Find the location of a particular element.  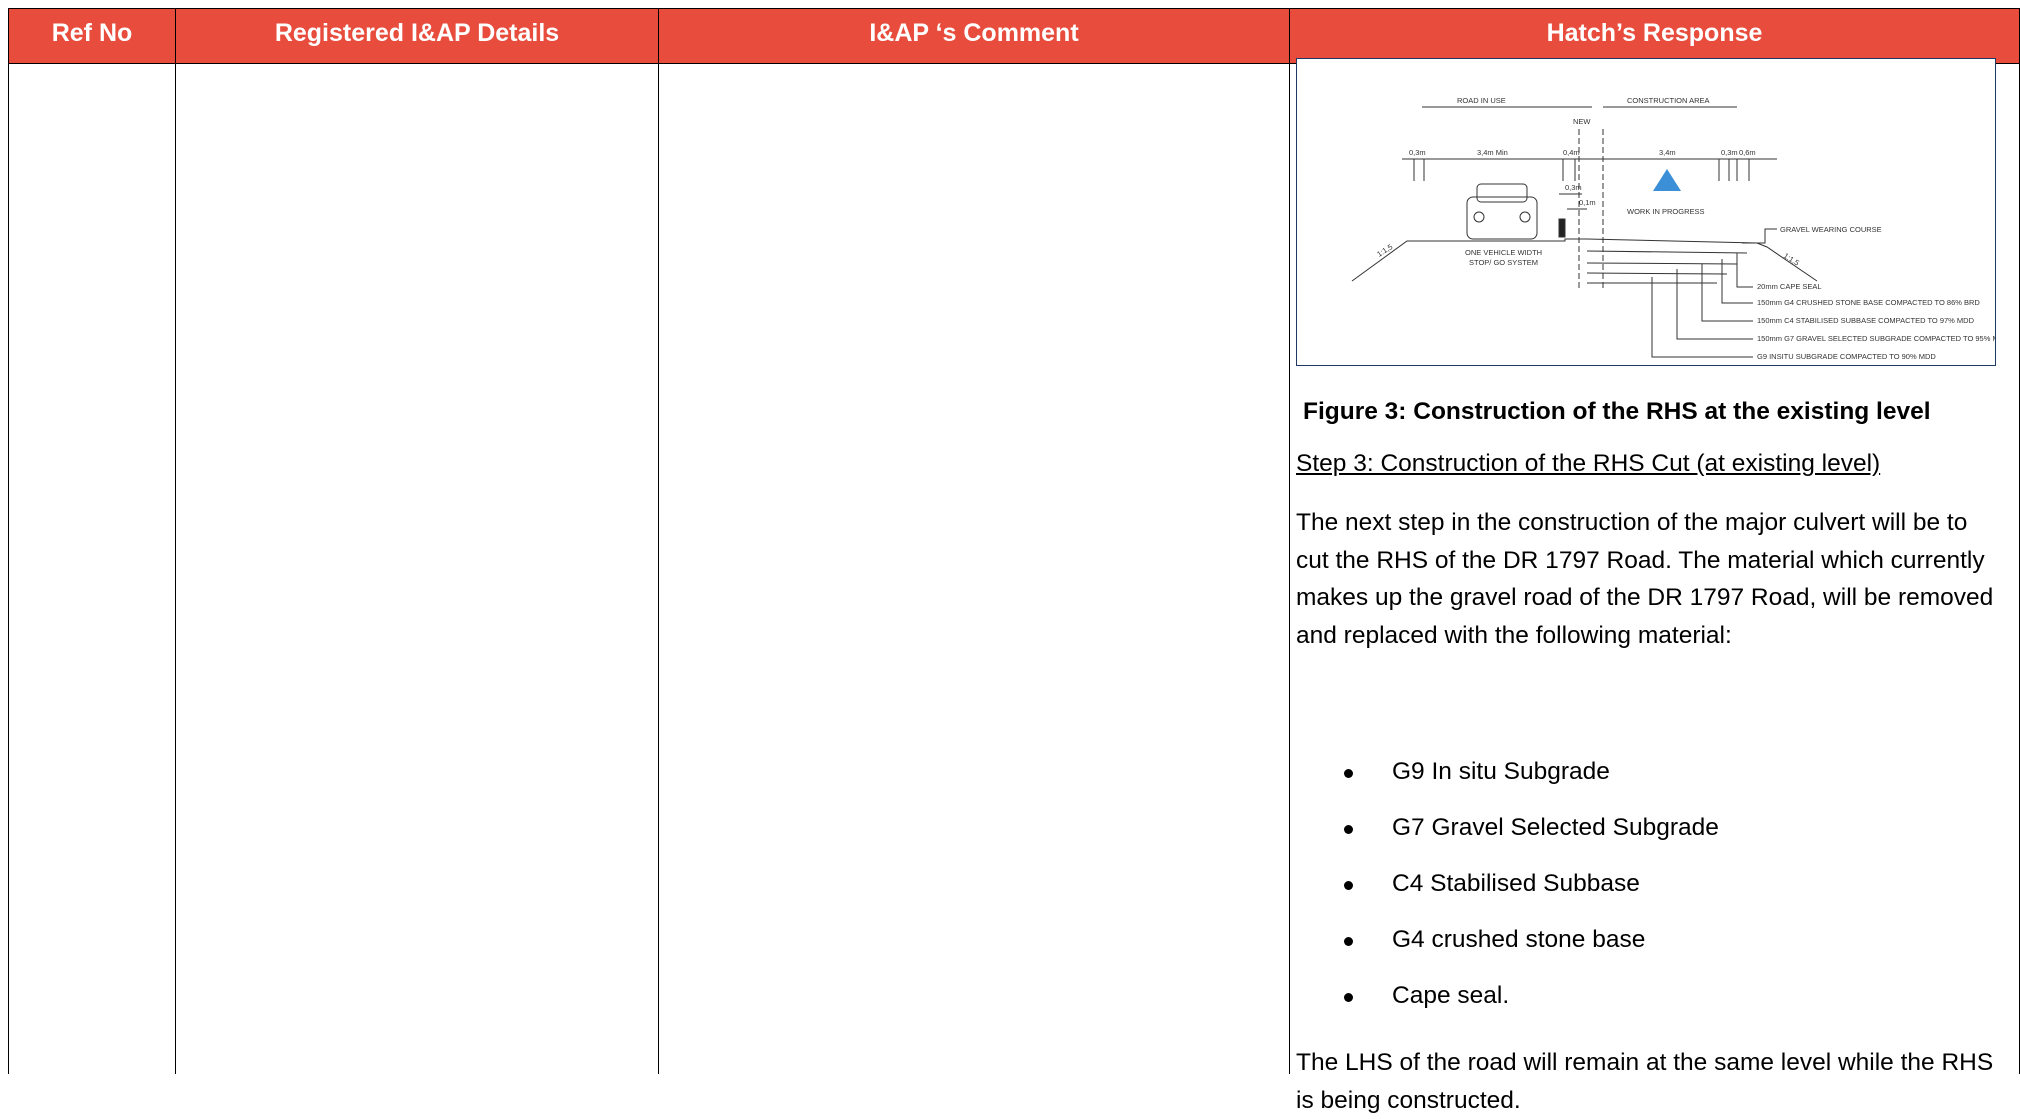

header-comment: I&AP ‘s Comment is located at coordinates (974, 33).